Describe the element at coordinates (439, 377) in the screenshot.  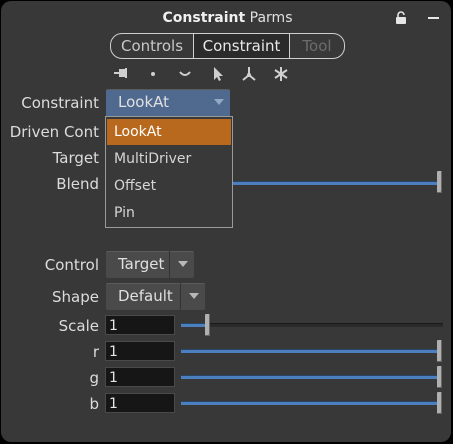
I see `g-slider-handle` at that location.